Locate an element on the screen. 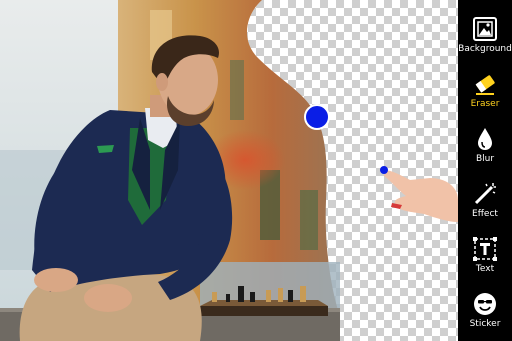  tool-background-label: Background is located at coordinates (485, 49).